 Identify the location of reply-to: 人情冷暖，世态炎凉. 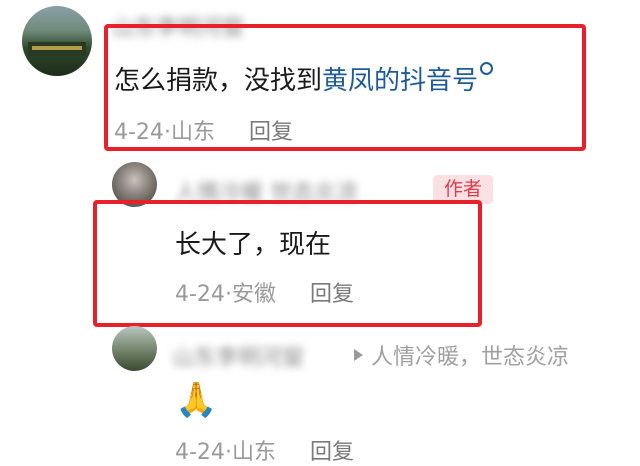
(461, 355).